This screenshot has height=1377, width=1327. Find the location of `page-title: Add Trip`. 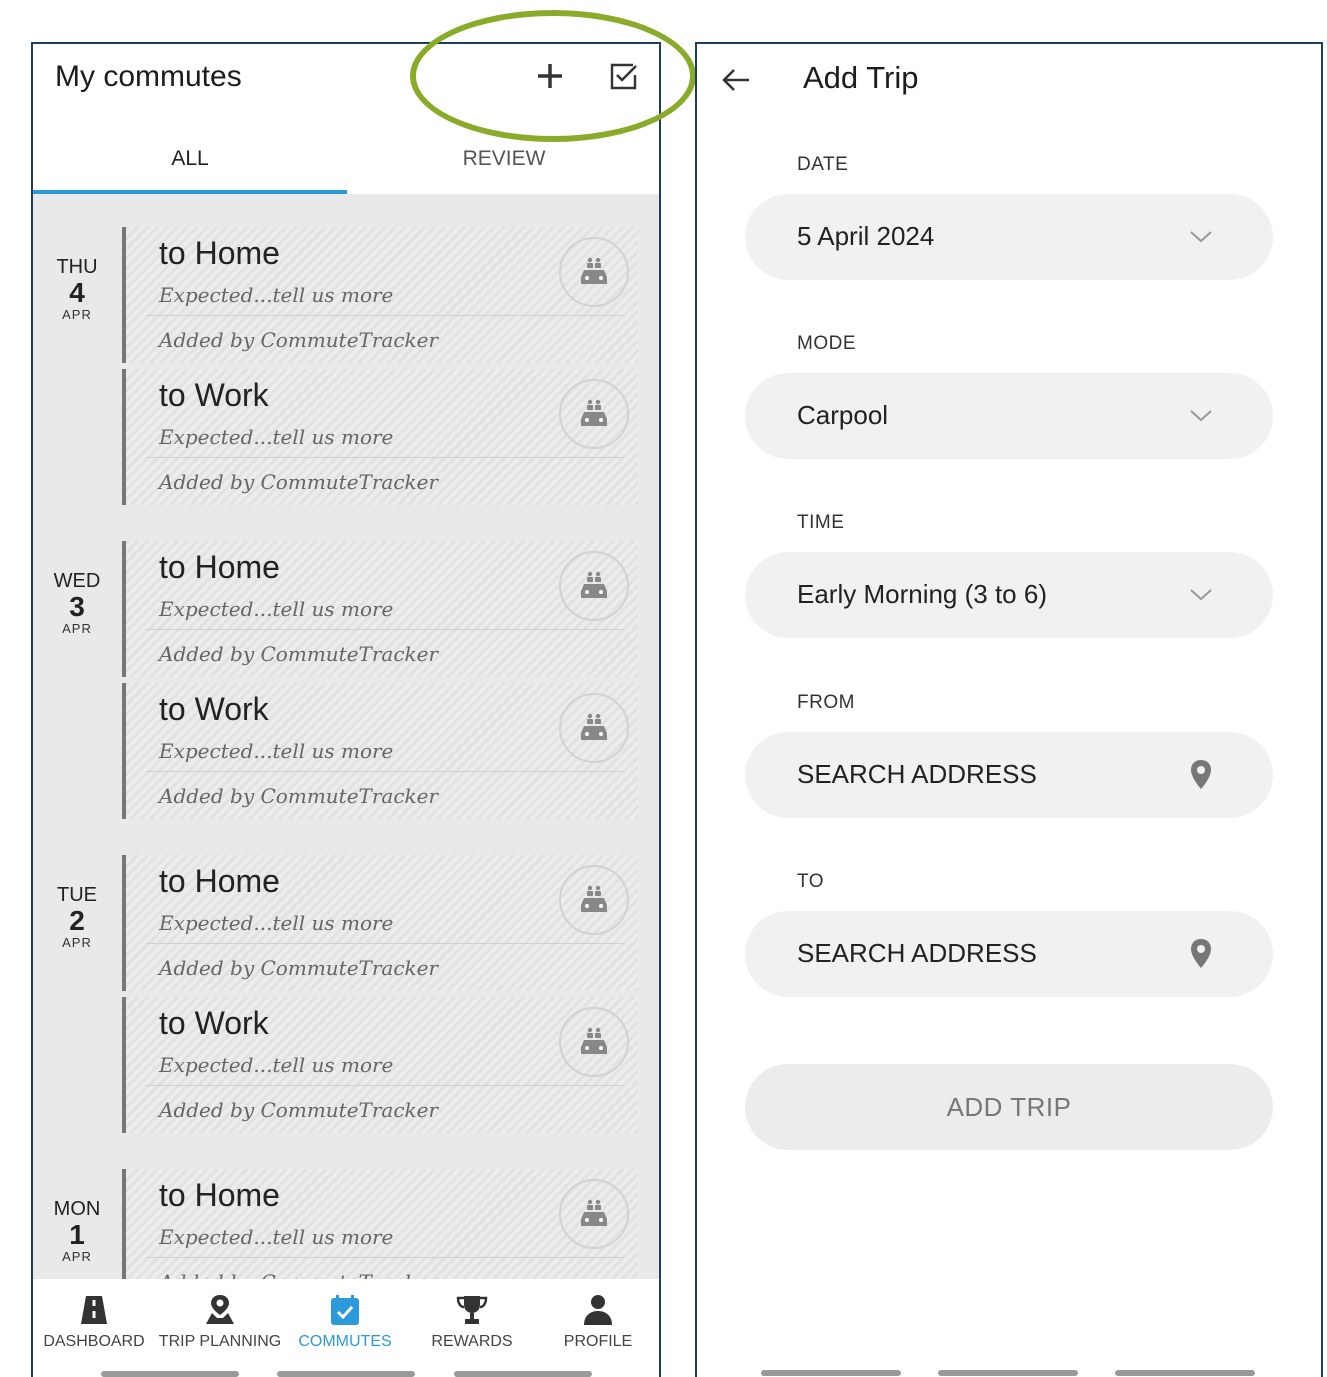

page-title: Add Trip is located at coordinates (861, 77).